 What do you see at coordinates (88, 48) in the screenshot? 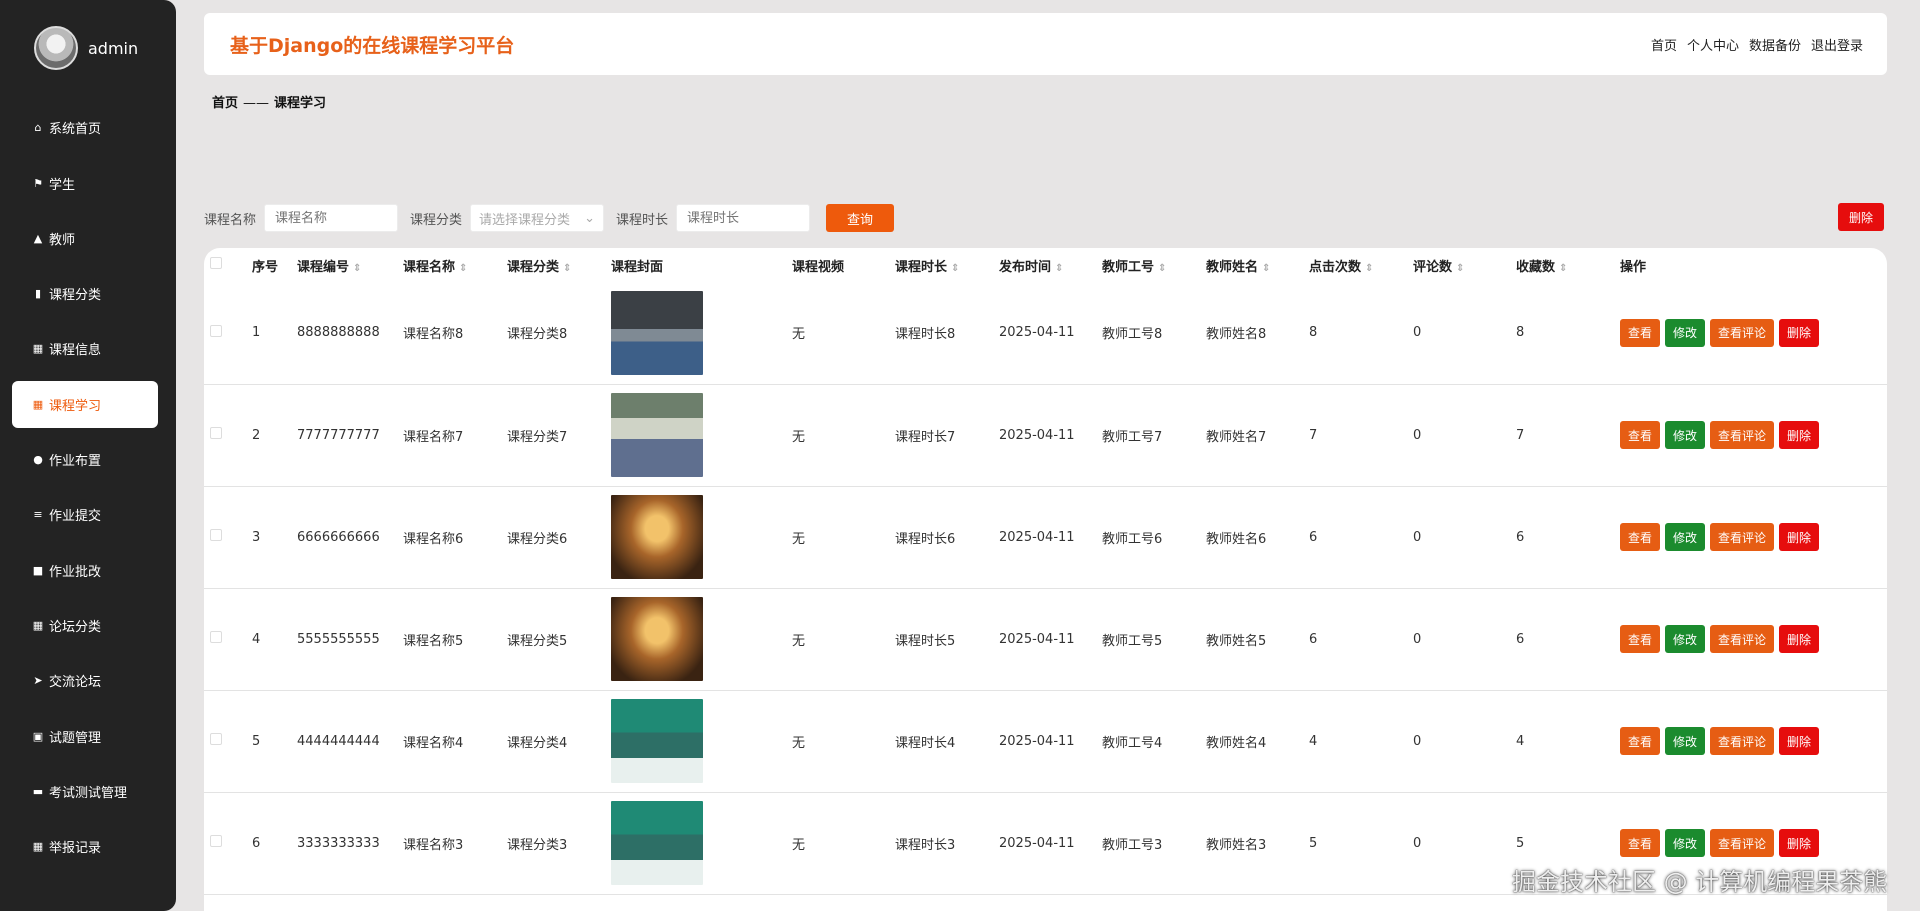
I see `user-profile: admin` at bounding box center [88, 48].